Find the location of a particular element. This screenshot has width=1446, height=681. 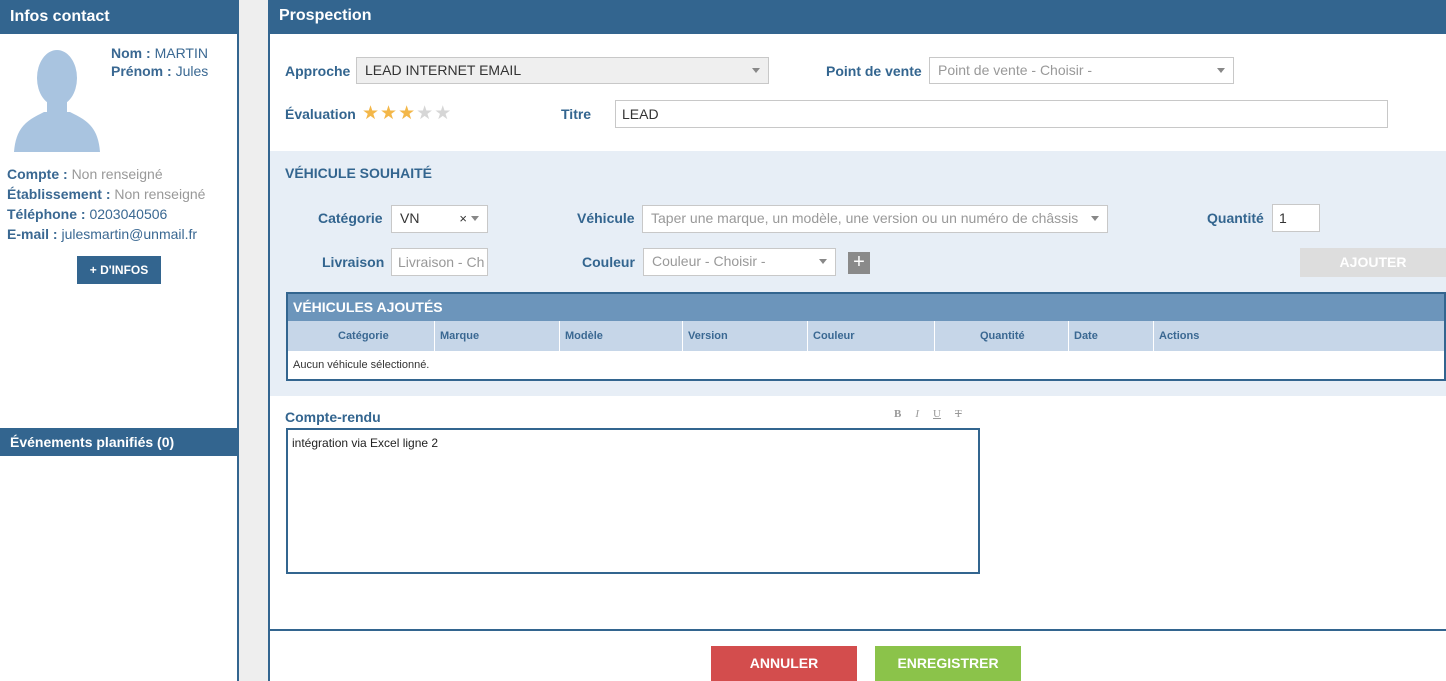

vehicule-label: Véhicule is located at coordinates (606, 218).